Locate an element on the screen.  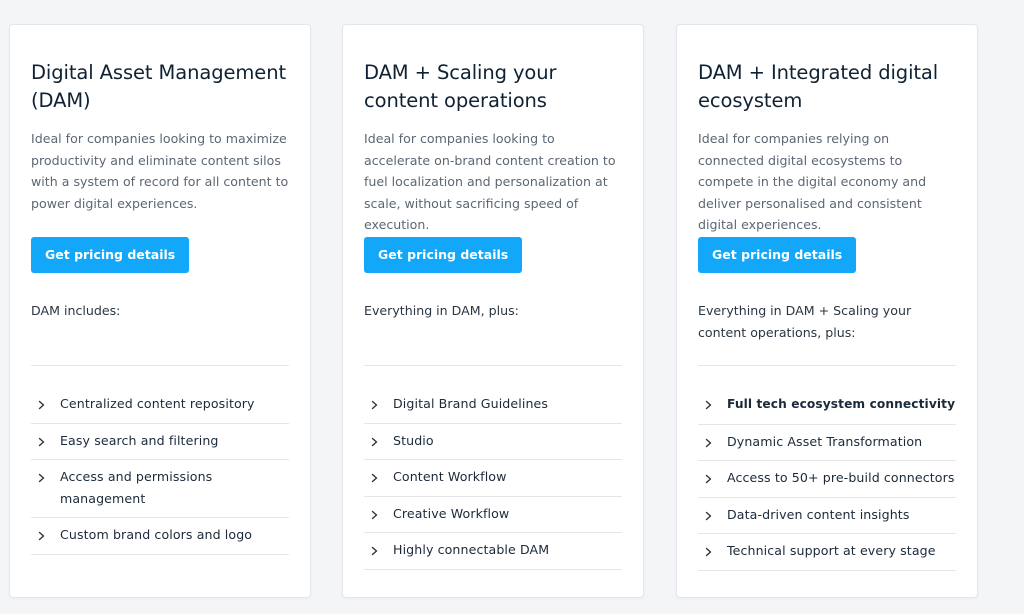
plan-title: DAM + Integrated digital ecosystem is located at coordinates (818, 86).